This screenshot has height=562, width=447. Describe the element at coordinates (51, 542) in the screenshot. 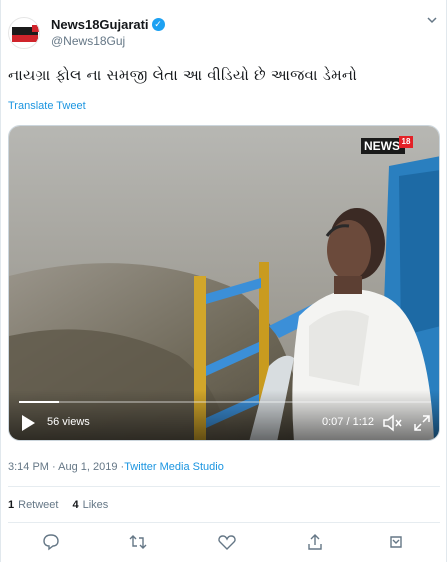

I see `reply-icon` at that location.